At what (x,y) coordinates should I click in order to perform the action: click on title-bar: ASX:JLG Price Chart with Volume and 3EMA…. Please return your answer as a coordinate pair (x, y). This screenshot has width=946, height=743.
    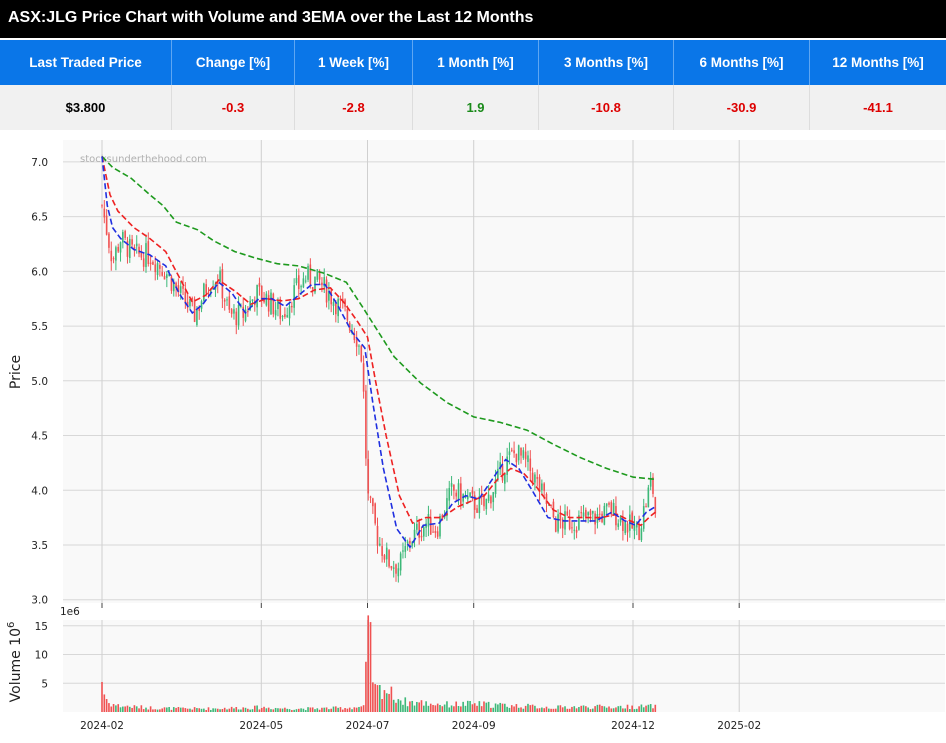
    Looking at the image, I should click on (473, 20).